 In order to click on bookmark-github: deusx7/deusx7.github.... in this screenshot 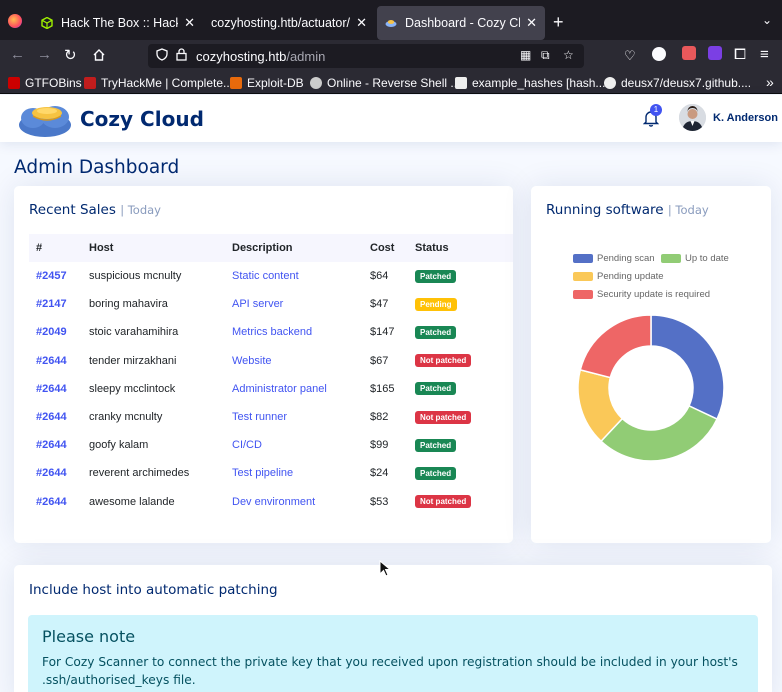, I will do `click(677, 83)`.